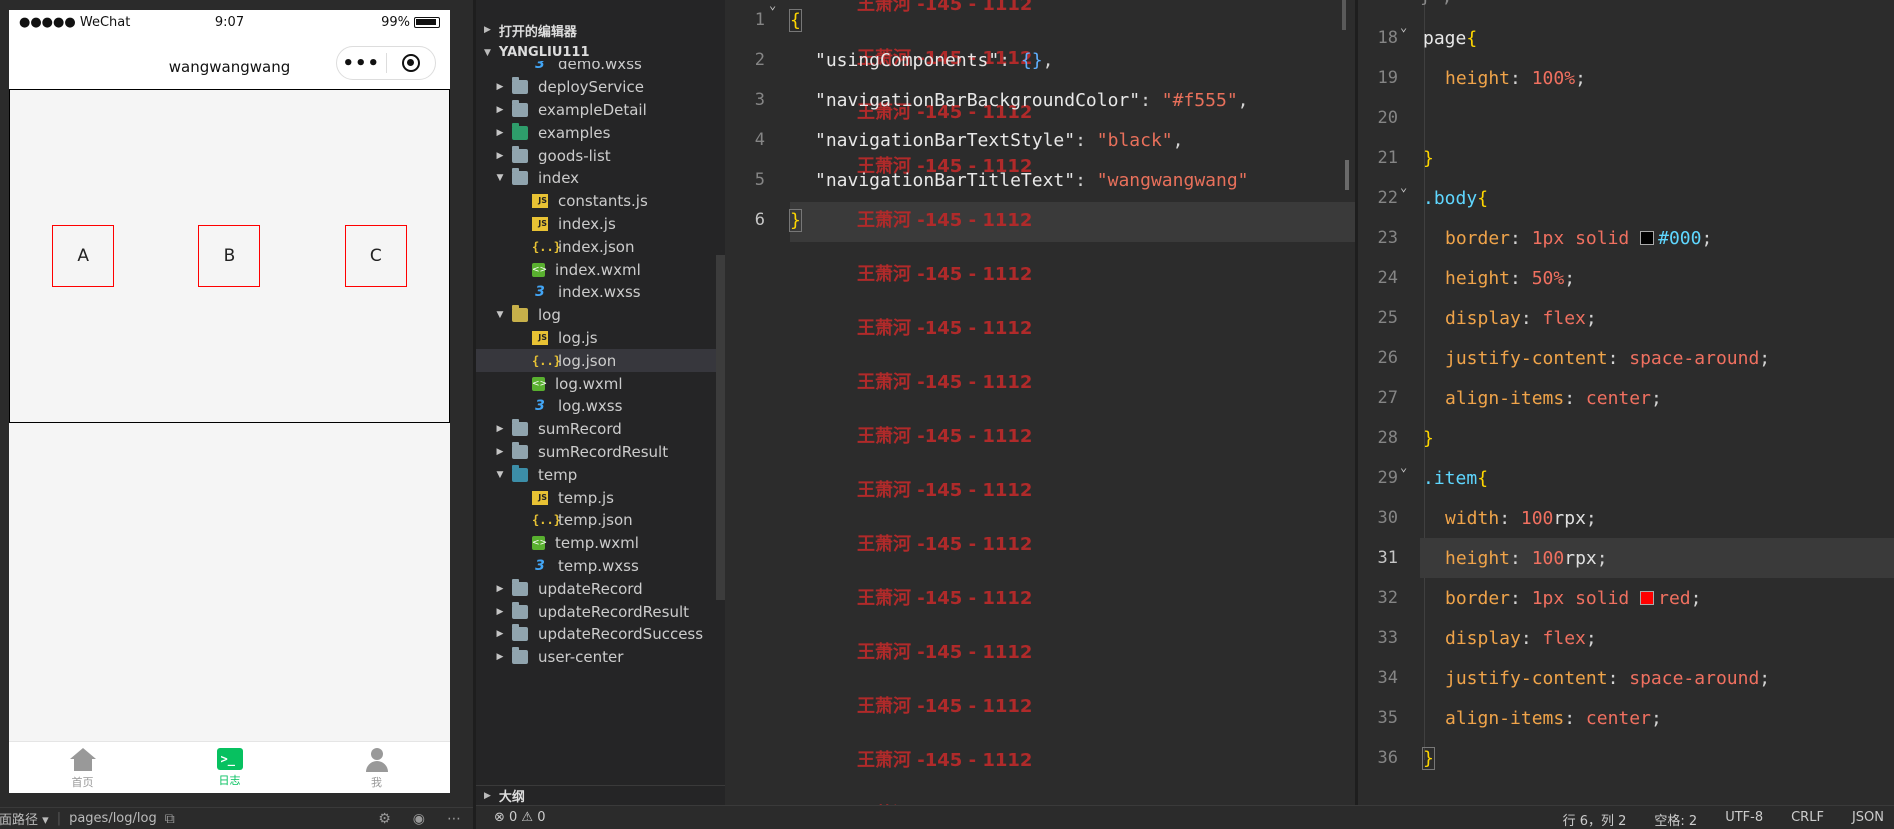  I want to click on tree-item: ▶ user-center, so click(600, 657).